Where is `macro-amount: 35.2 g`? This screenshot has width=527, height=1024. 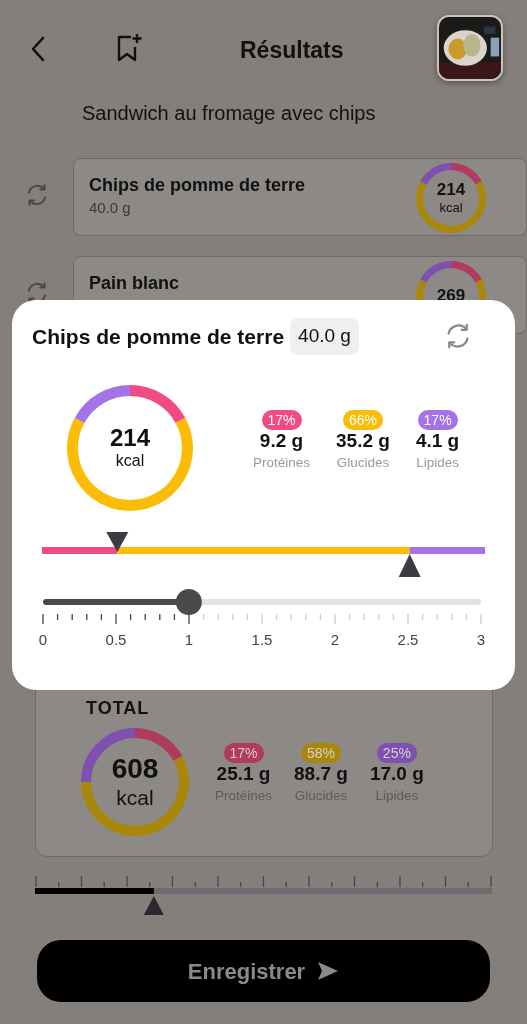
macro-amount: 35.2 g is located at coordinates (363, 441).